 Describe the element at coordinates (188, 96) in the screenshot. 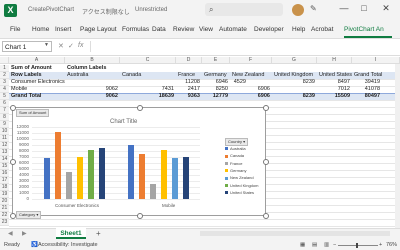

I see `pivot-total-cell: 9363` at that location.